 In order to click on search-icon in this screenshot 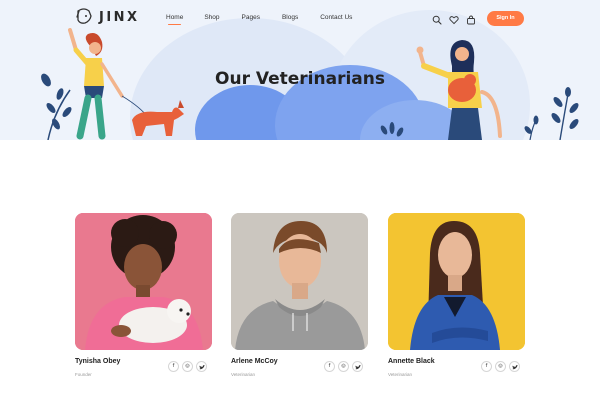, I will do `click(437, 18)`.